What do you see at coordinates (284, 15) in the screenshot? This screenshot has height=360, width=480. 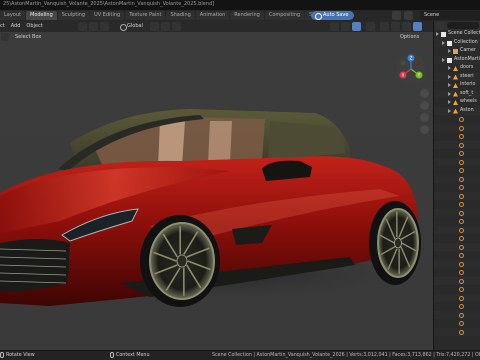 I see `tab-compositing: Compositing` at bounding box center [284, 15].